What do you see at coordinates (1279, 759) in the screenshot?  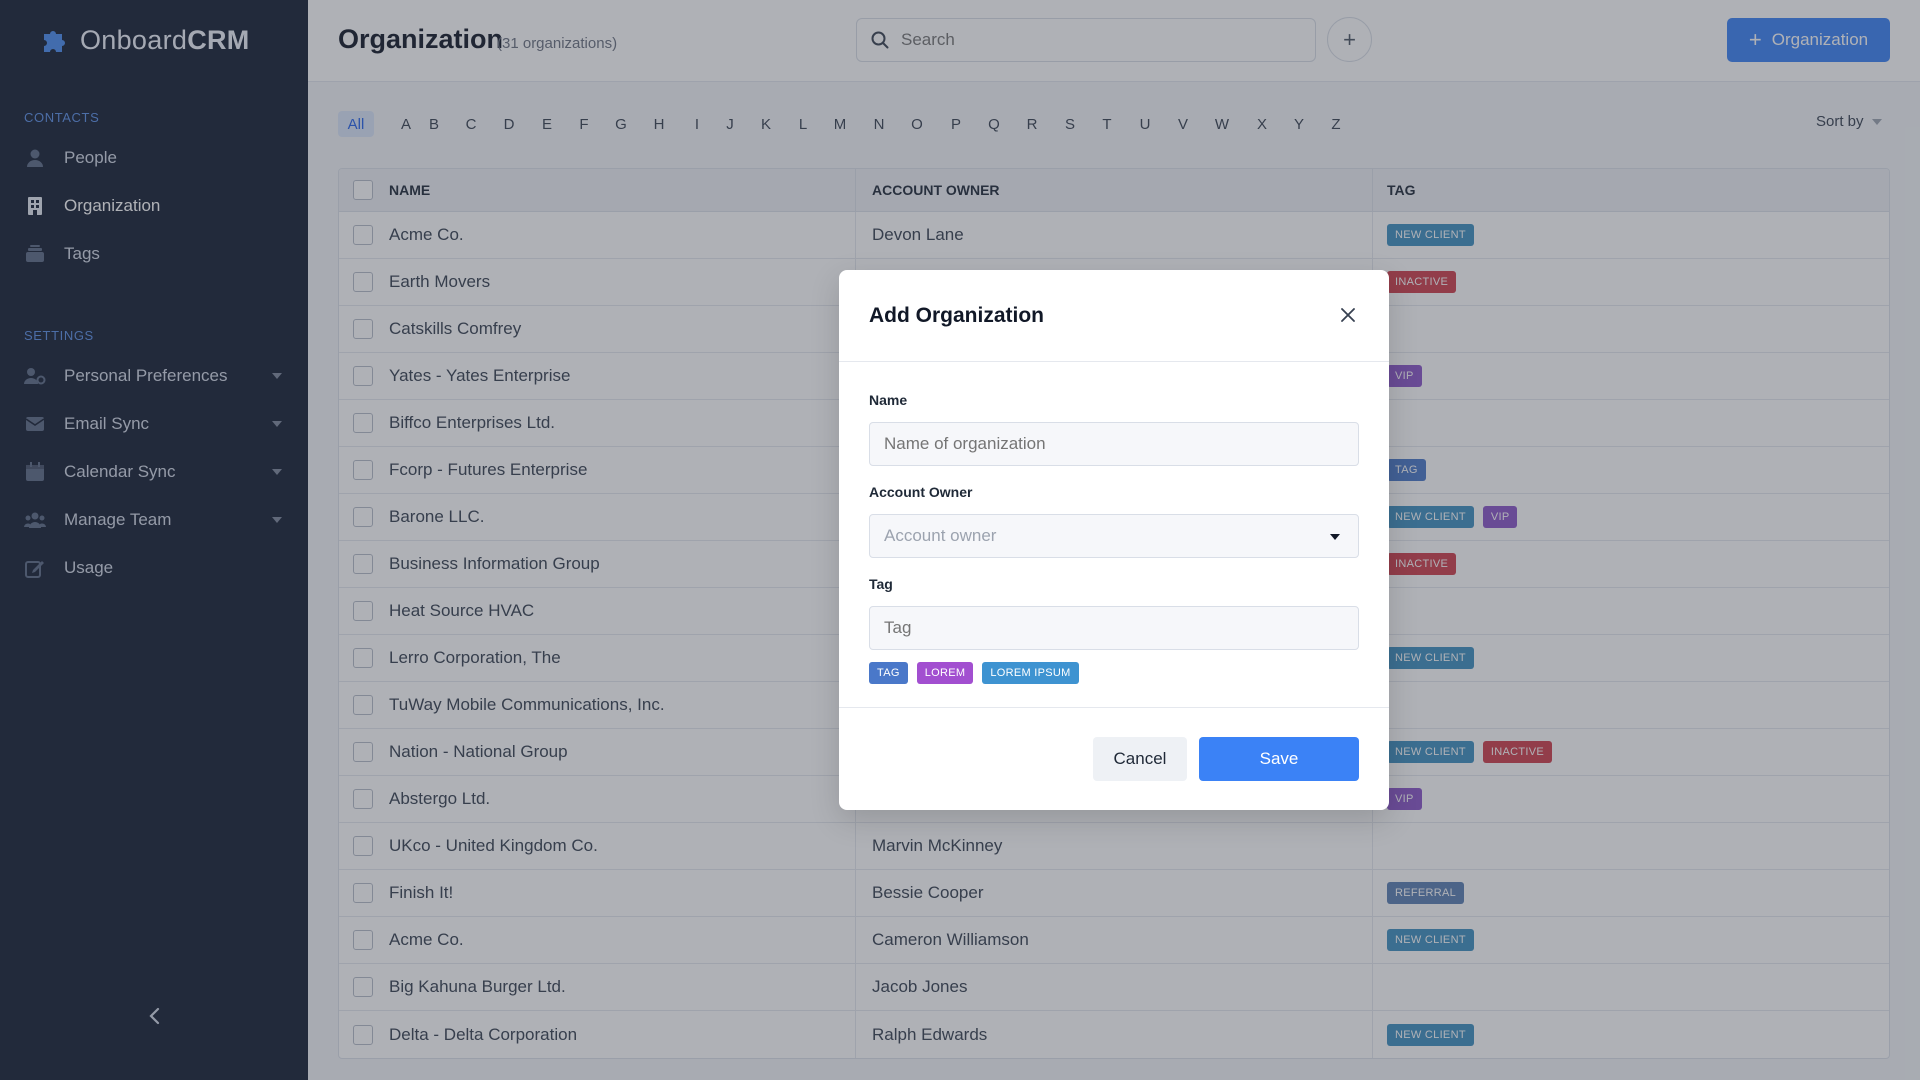 I see `save-button: Save` at bounding box center [1279, 759].